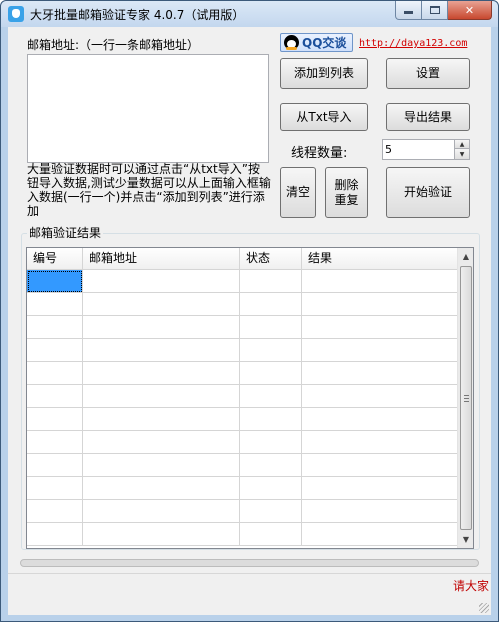 This screenshot has width=499, height=622. What do you see at coordinates (413, 43) in the screenshot?
I see `website-link: http://daya123.com` at bounding box center [413, 43].